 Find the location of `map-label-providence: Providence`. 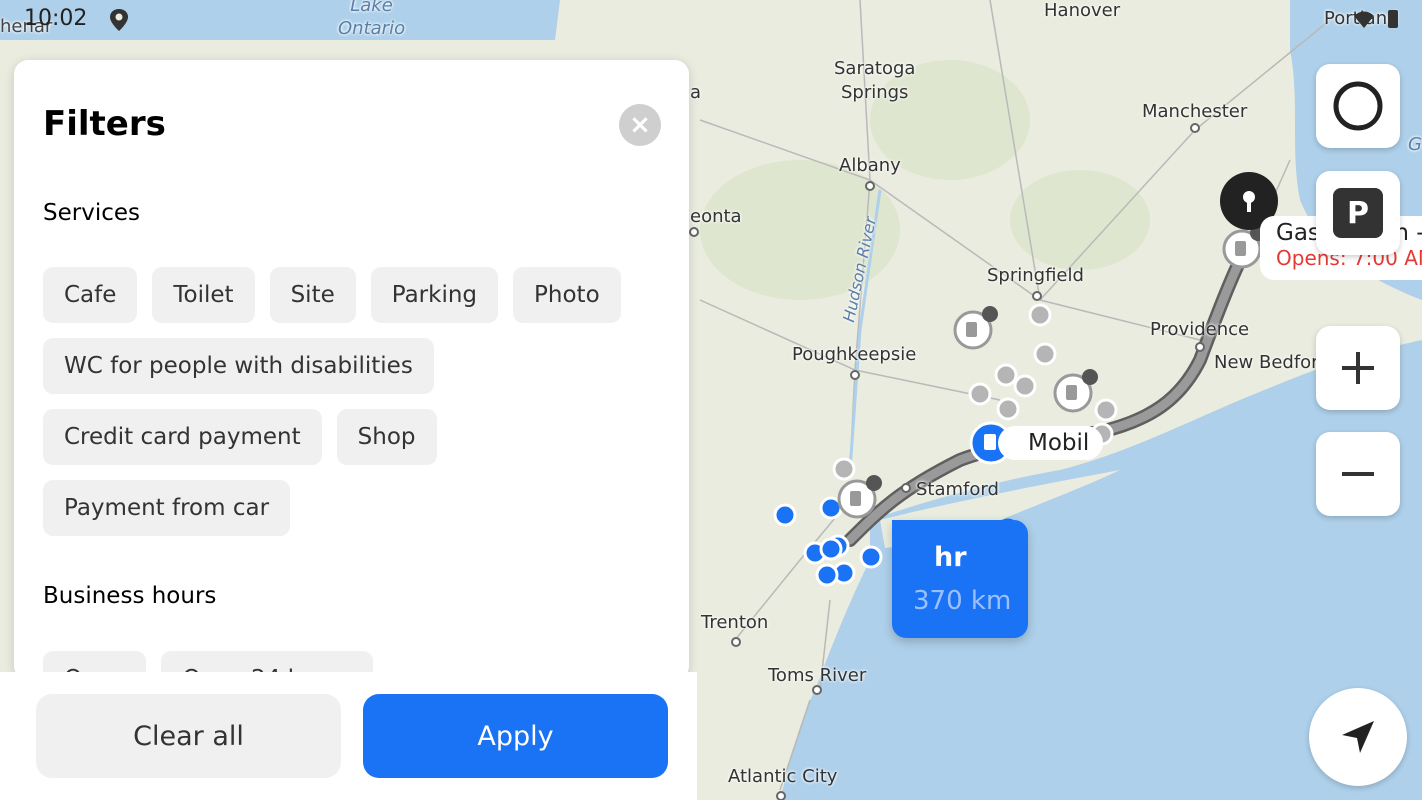

map-label-providence: Providence is located at coordinates (1200, 329).